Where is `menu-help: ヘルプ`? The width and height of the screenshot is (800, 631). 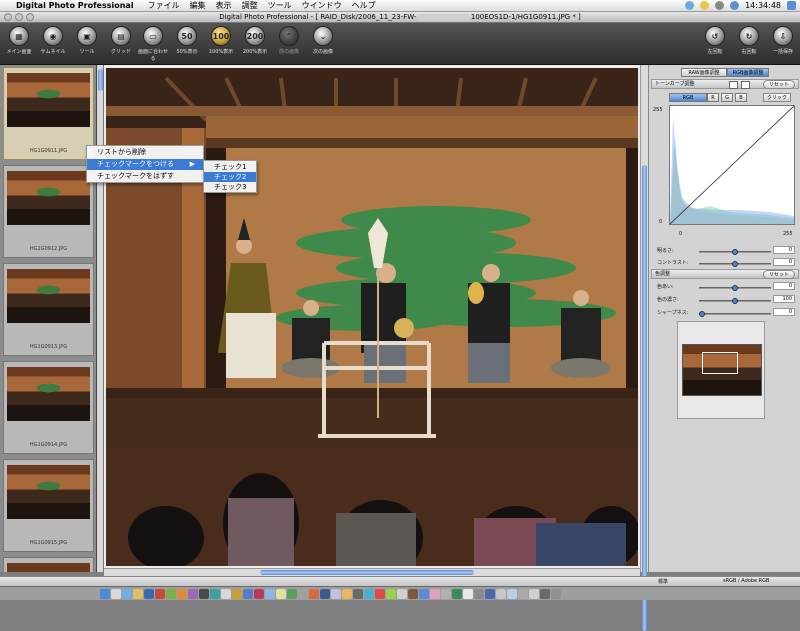 menu-help: ヘルプ is located at coordinates (364, 5).